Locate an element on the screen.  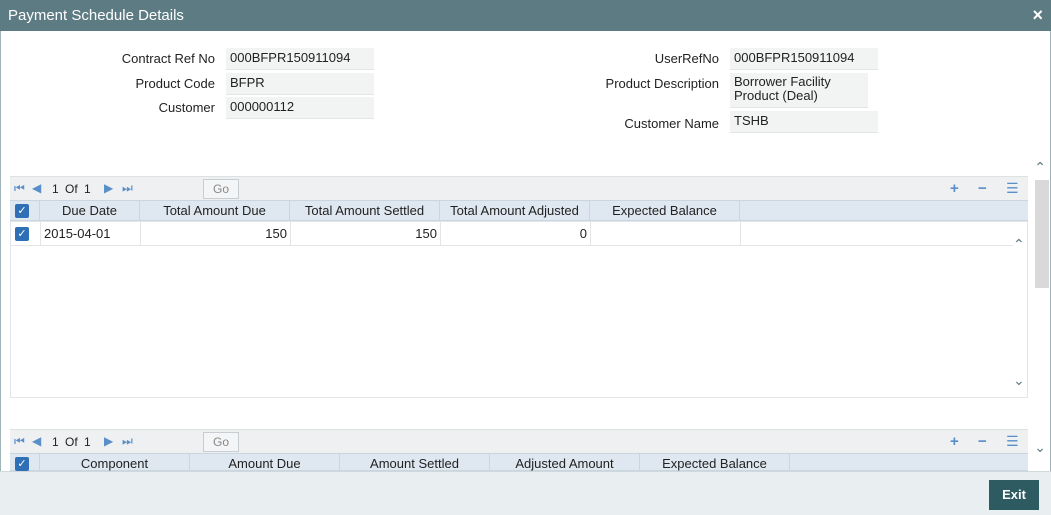
page-scrollbar-thumb is located at coordinates (1042, 234).